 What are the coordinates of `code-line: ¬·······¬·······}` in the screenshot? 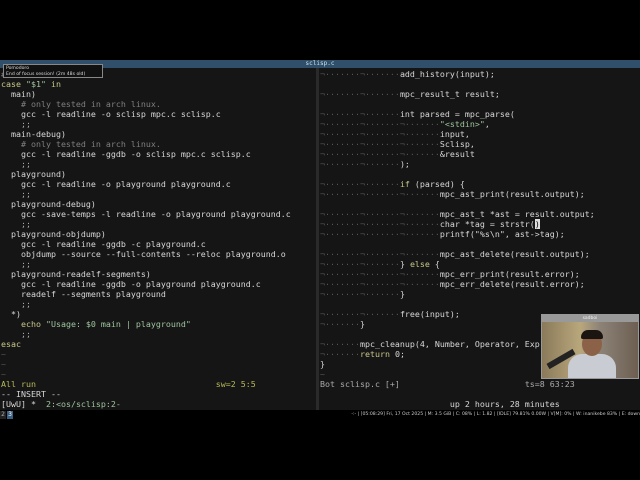 It's located at (457, 294).